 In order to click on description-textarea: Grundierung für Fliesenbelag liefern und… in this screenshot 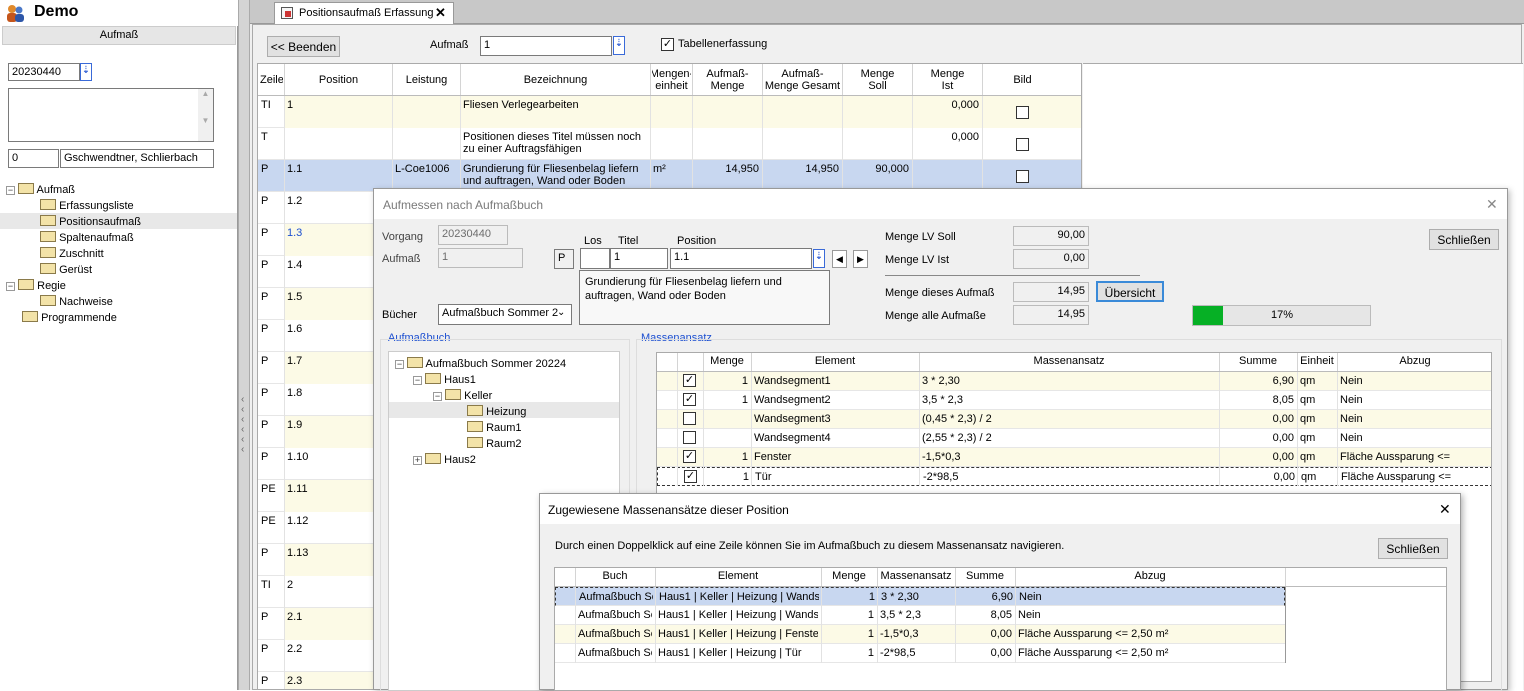, I will do `click(704, 297)`.